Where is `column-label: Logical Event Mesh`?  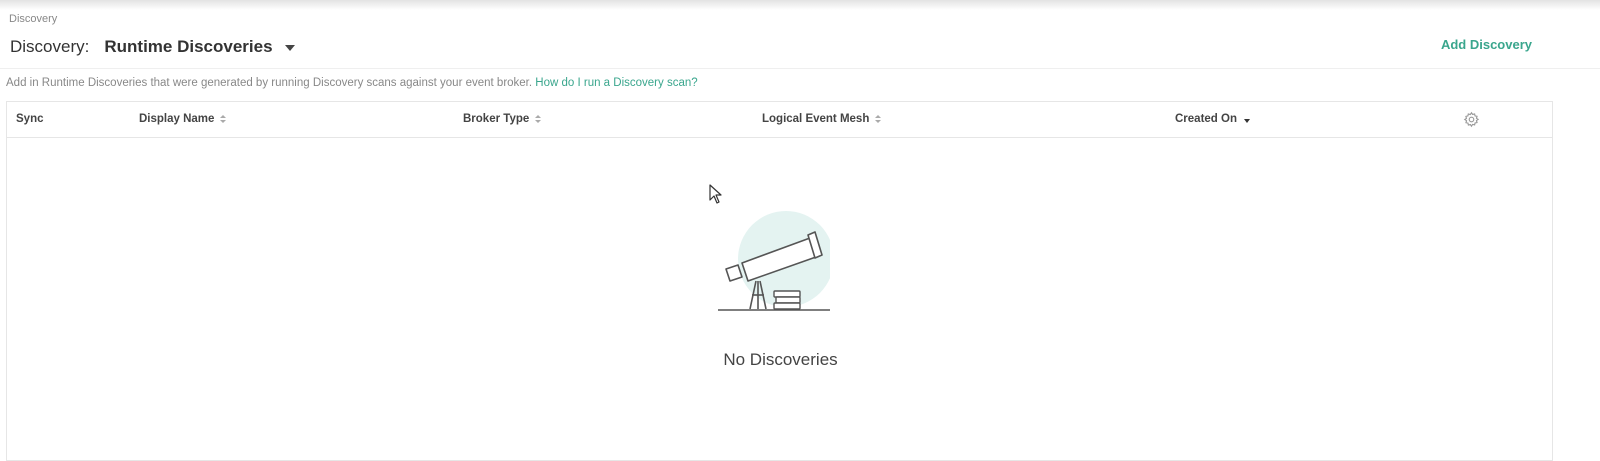 column-label: Logical Event Mesh is located at coordinates (816, 119).